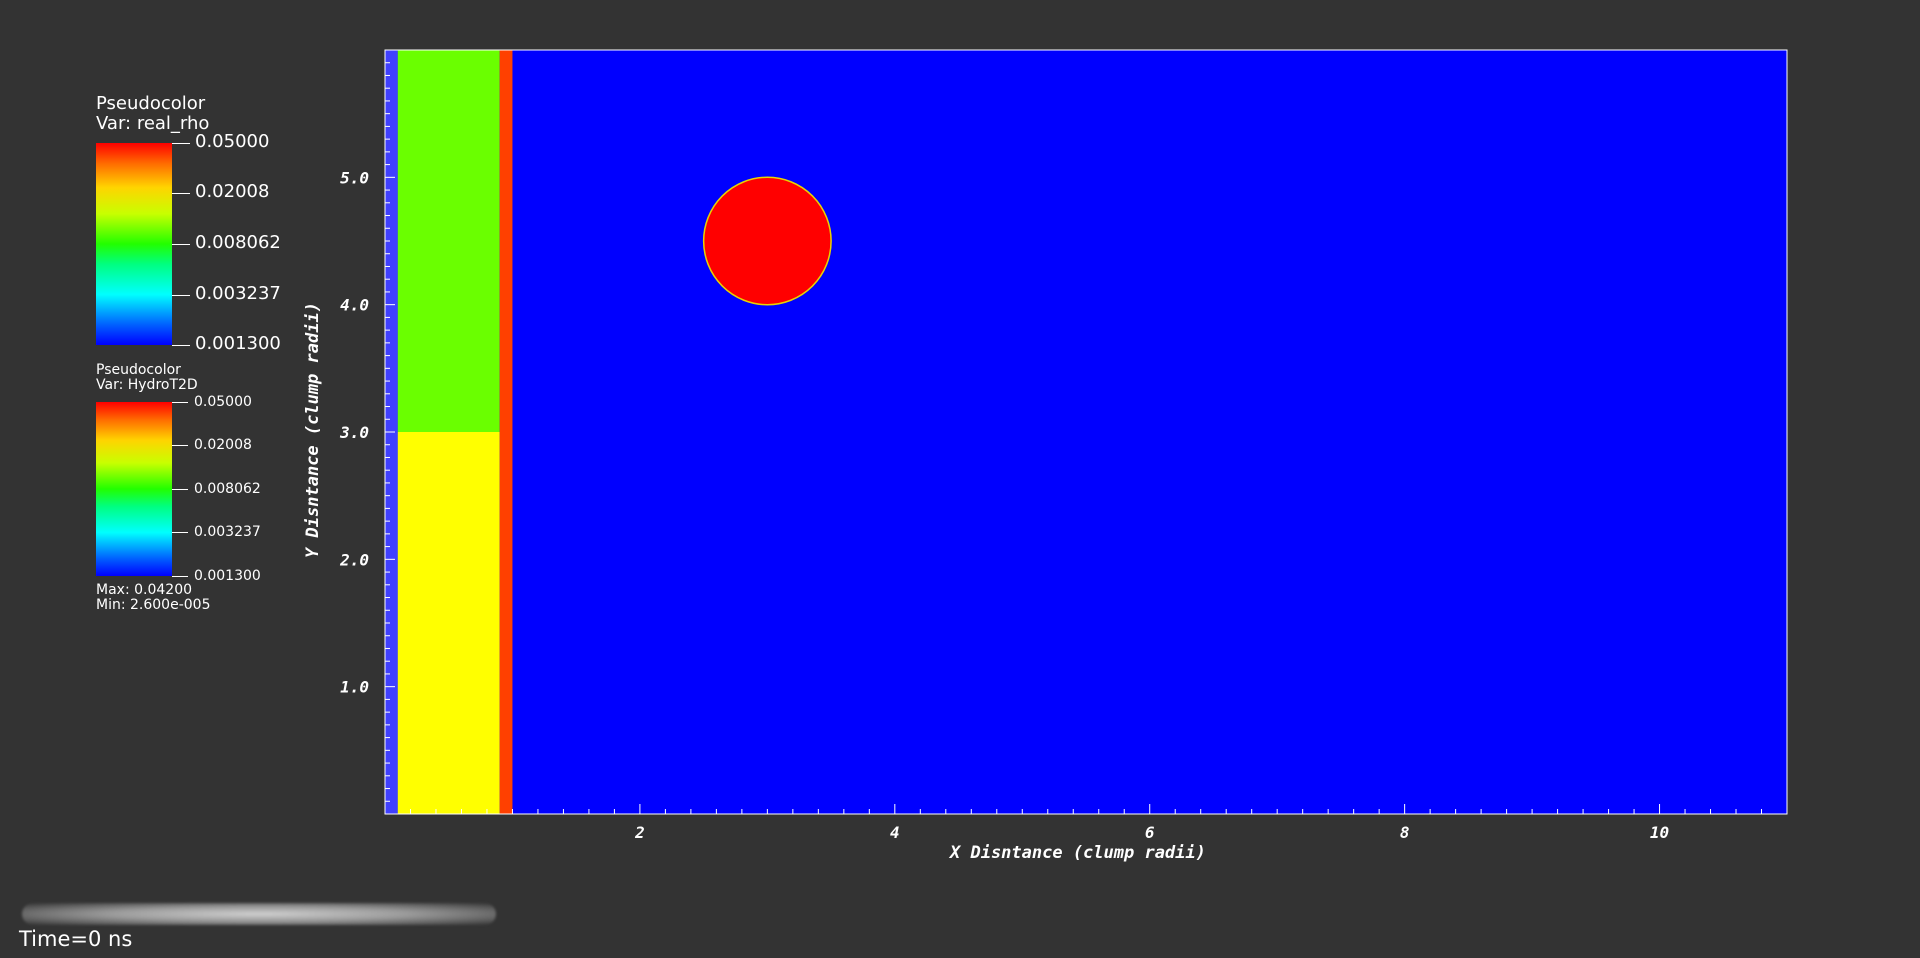  What do you see at coordinates (259, 914) in the screenshot?
I see `progress-bar` at bounding box center [259, 914].